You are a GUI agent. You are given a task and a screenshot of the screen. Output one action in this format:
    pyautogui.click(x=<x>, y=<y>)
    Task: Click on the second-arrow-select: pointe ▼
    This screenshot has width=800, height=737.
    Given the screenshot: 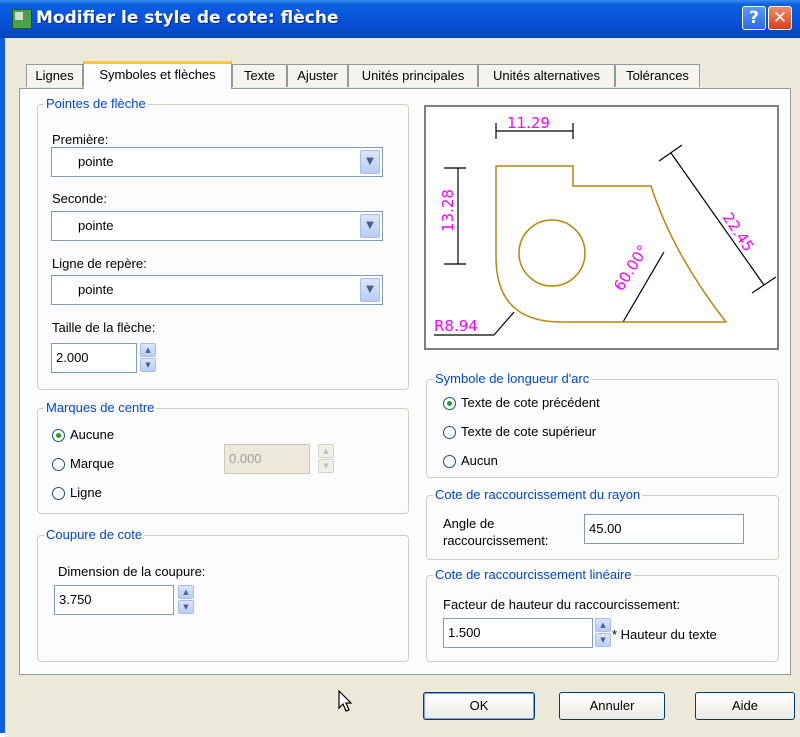 What is the action you would take?
    pyautogui.click(x=217, y=226)
    